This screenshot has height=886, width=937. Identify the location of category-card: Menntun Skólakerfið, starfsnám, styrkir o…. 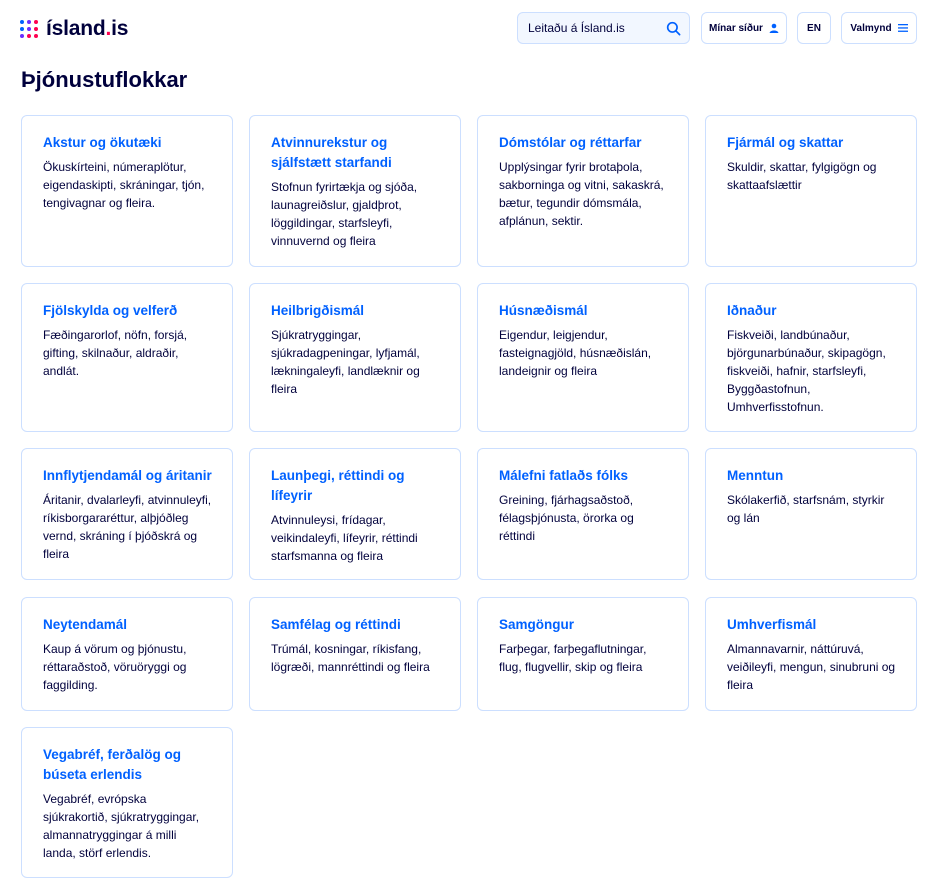
(811, 514).